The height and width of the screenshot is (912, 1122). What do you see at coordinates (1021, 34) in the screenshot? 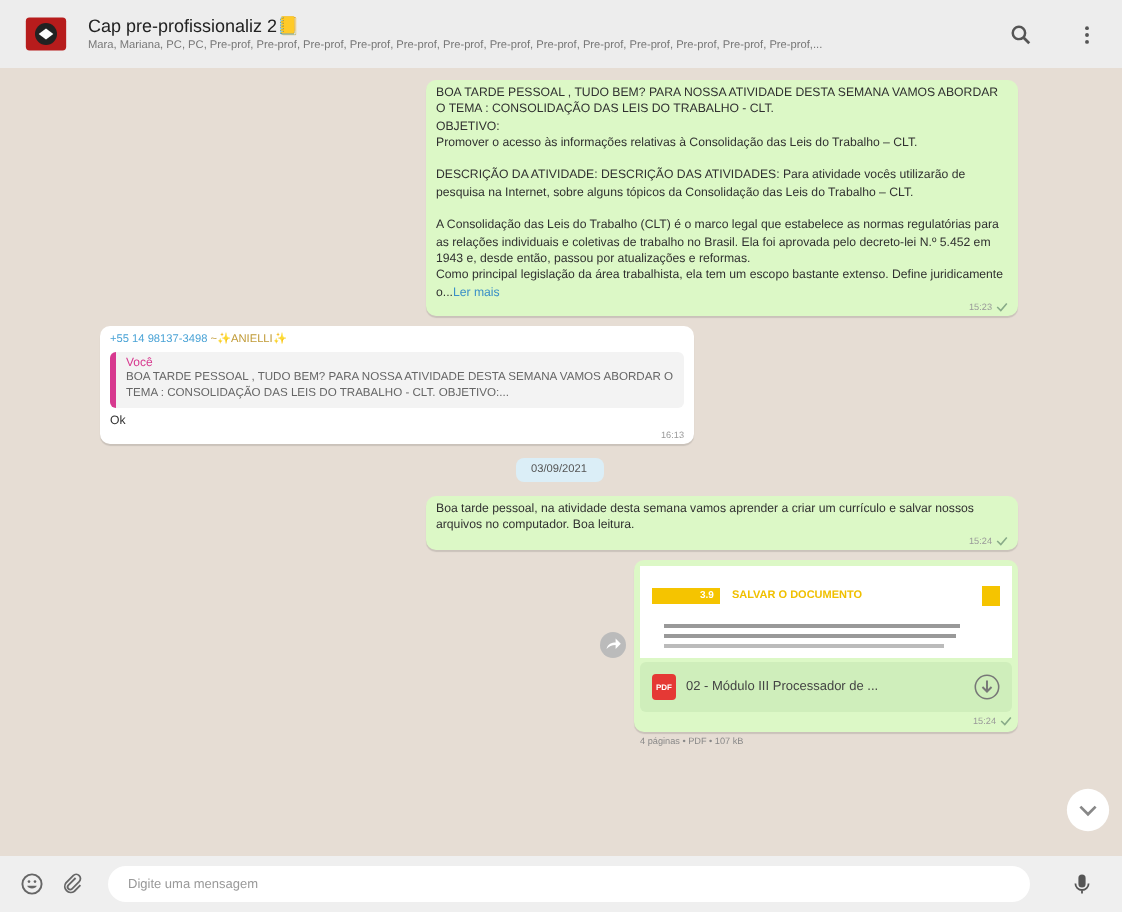
I see `search-icon` at bounding box center [1021, 34].